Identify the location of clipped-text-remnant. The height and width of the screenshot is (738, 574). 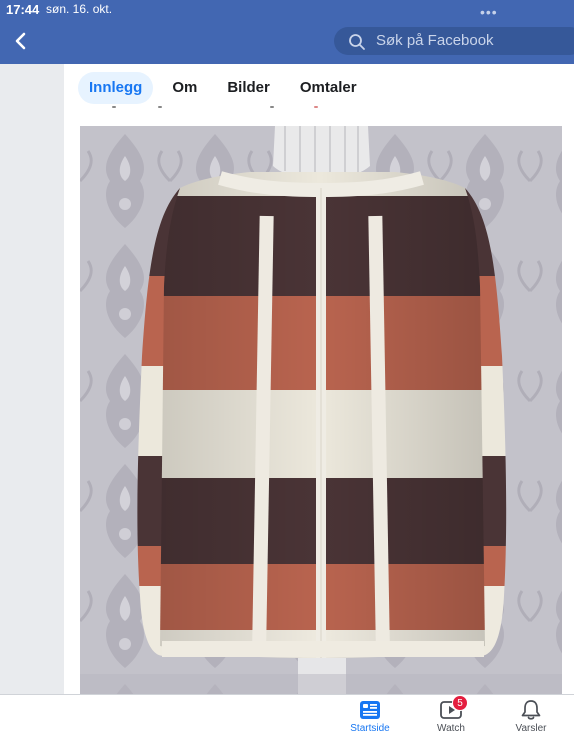
(208, 107).